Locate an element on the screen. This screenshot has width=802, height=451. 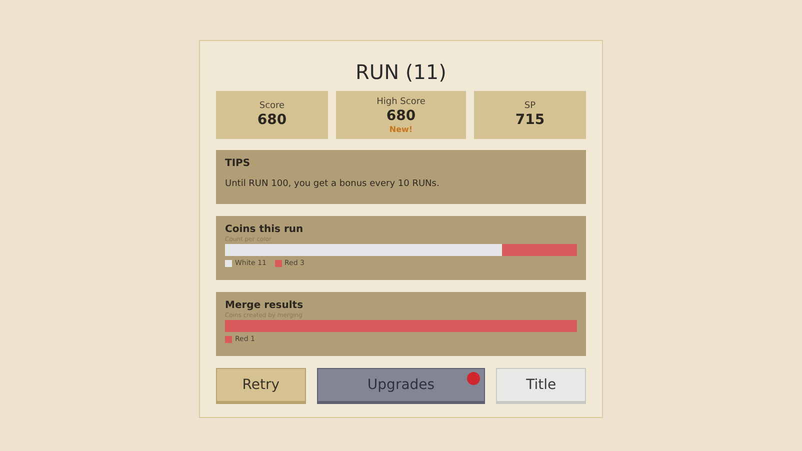
stat-label: High Score is located at coordinates (401, 102).